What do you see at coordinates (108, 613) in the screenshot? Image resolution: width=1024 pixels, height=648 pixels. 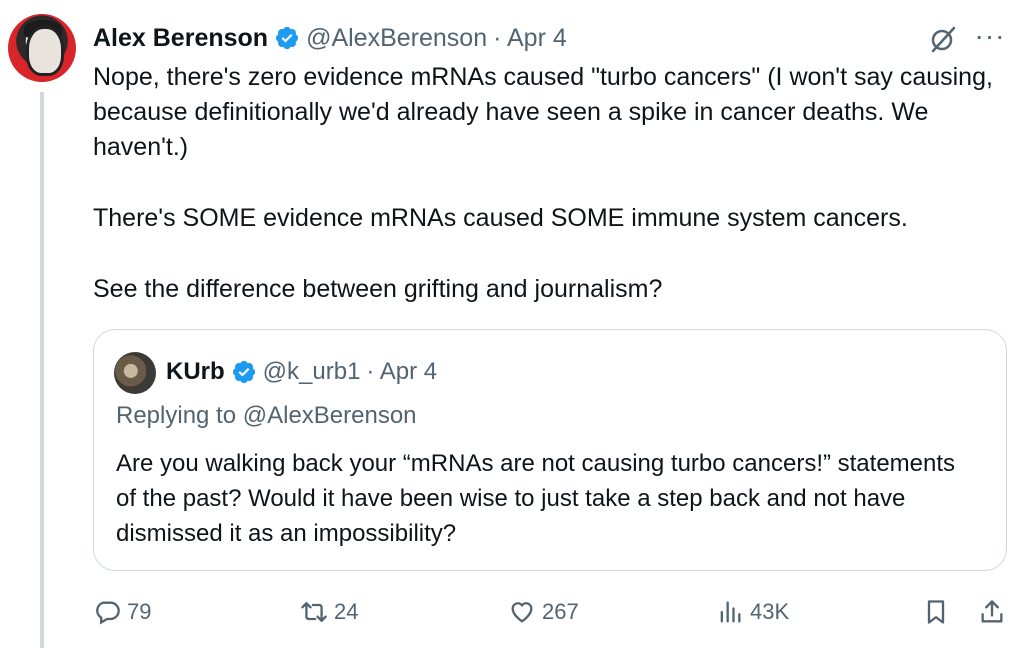 I see `reply-icon` at bounding box center [108, 613].